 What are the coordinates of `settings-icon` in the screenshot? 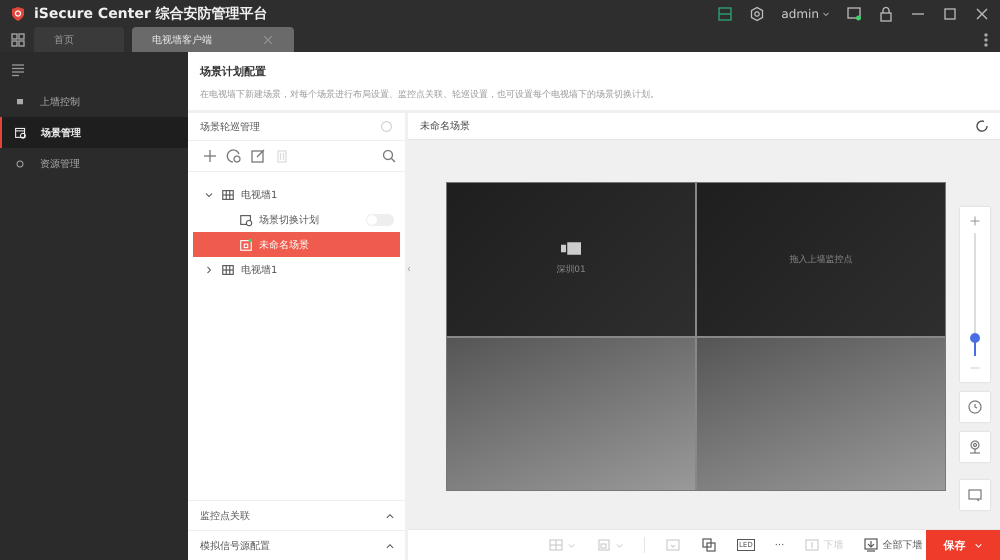 It's located at (757, 14).